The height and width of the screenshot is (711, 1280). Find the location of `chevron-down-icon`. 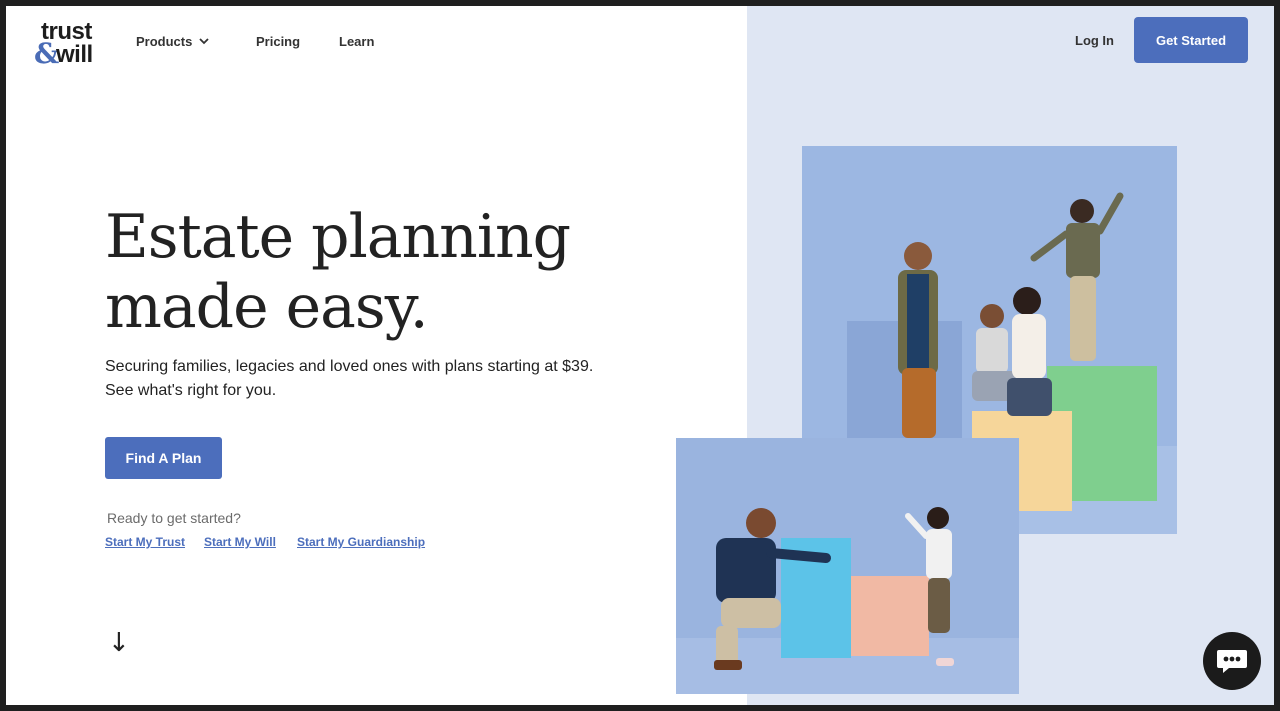

chevron-down-icon is located at coordinates (204, 41).